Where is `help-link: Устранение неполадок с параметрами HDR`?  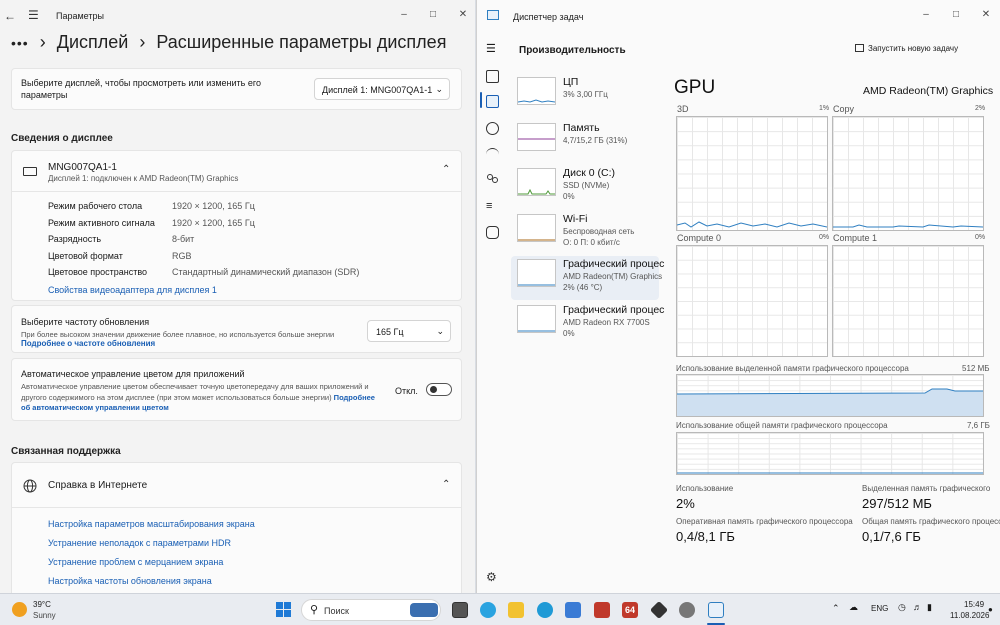 help-link: Устранение неполадок с параметрами HDR is located at coordinates (139, 543).